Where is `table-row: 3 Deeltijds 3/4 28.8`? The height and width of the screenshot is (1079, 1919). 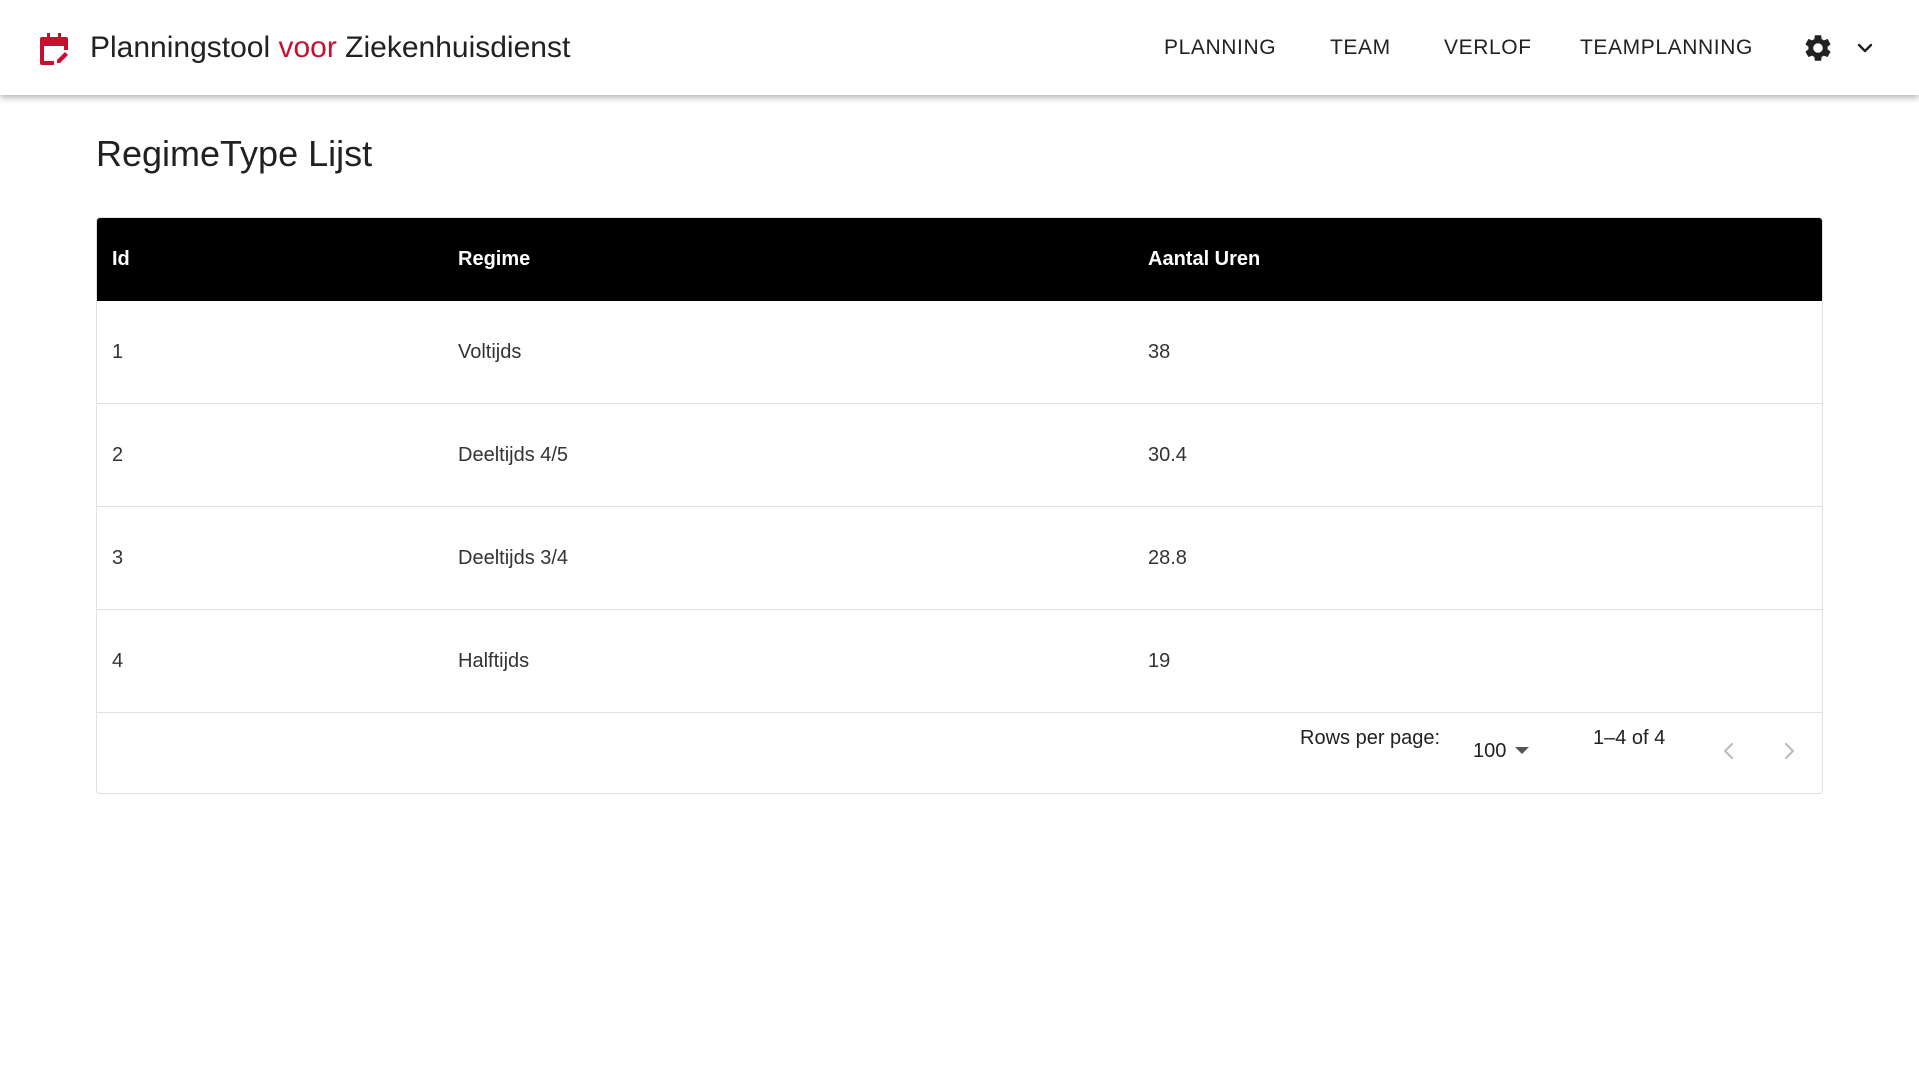 table-row: 3 Deeltijds 3/4 28.8 is located at coordinates (959, 558).